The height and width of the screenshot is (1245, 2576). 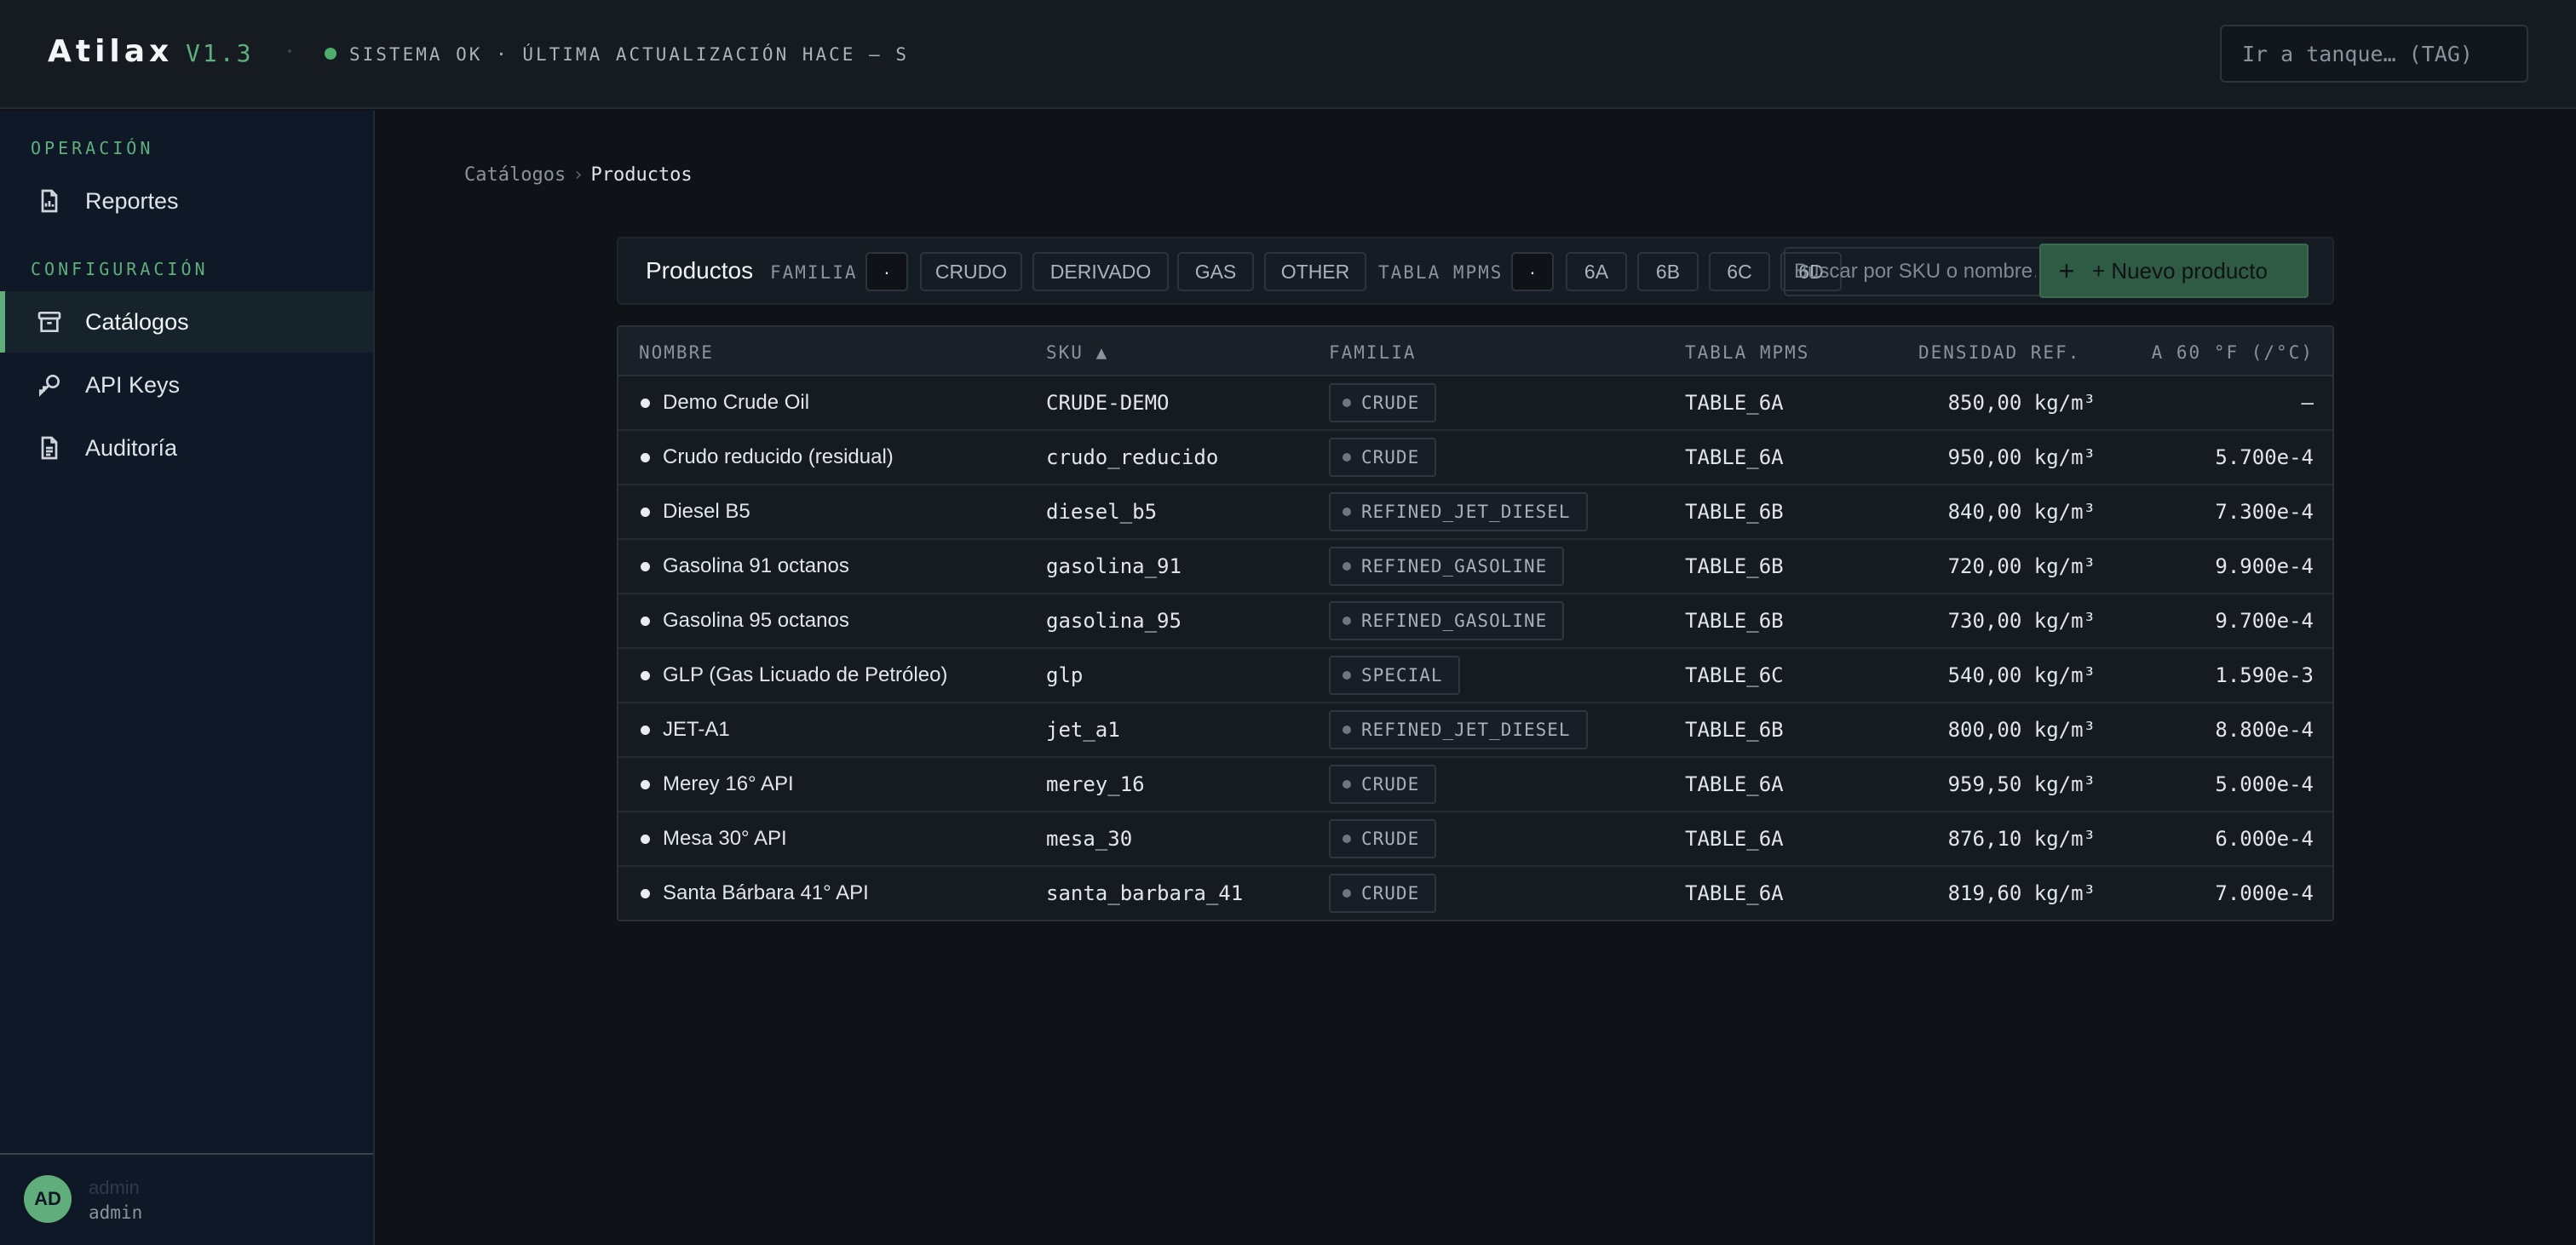 I want to click on cell-alpha: —, so click(x=2307, y=403).